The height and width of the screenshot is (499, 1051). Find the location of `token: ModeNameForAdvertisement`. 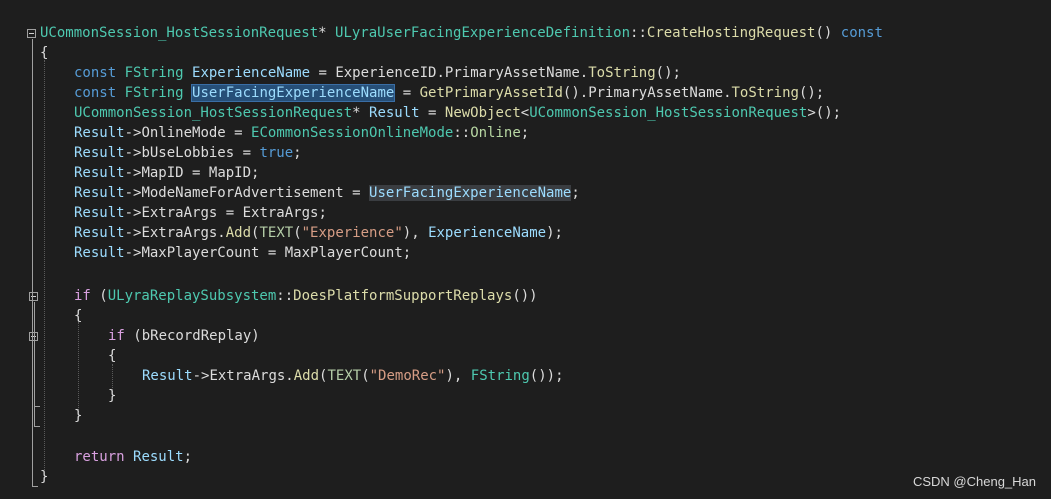

token: ModeNameForAdvertisement is located at coordinates (242, 193).